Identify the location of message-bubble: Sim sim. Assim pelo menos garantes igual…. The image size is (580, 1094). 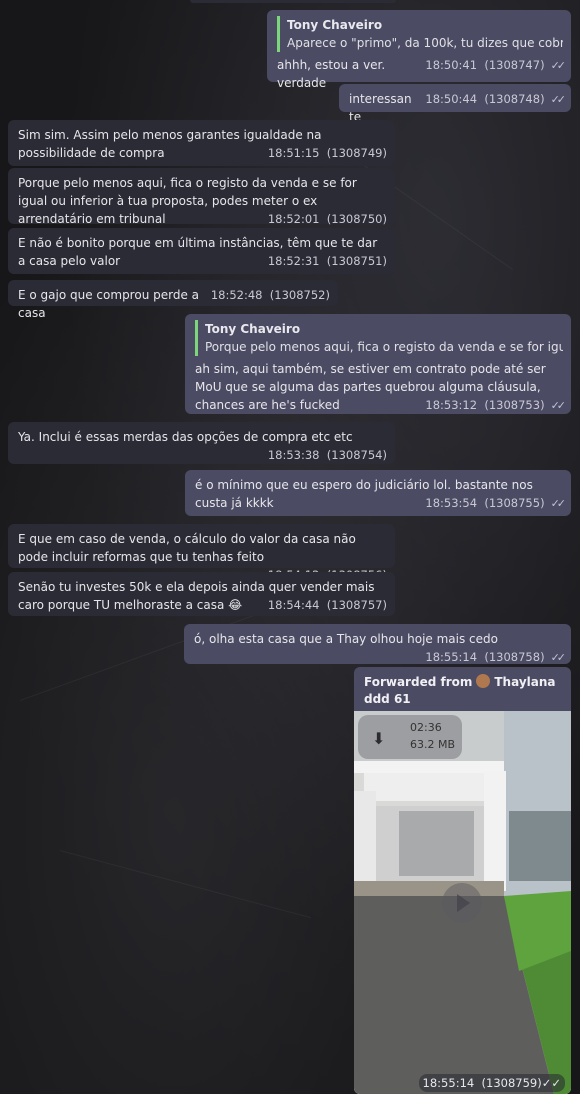
(201, 143).